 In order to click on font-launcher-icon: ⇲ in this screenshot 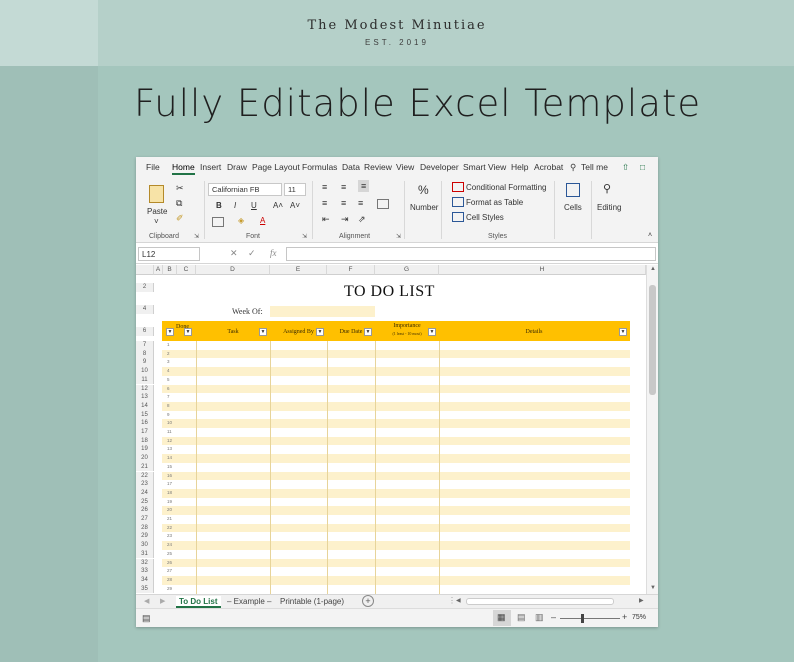, I will do `click(304, 236)`.